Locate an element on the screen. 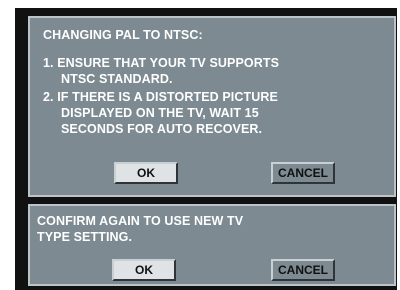 The height and width of the screenshot is (290, 400). cancel-button: CANCEL is located at coordinates (303, 173).